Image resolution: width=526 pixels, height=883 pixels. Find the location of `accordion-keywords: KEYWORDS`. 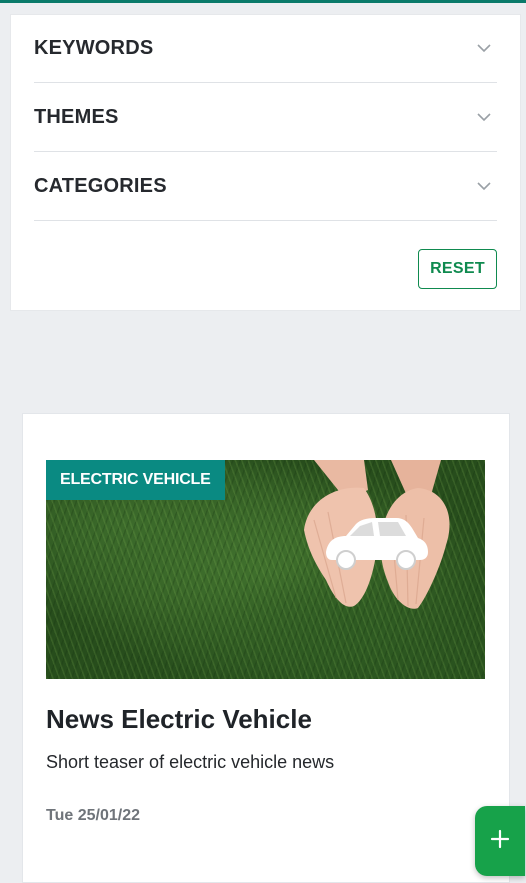

accordion-keywords: KEYWORDS is located at coordinates (265, 49).